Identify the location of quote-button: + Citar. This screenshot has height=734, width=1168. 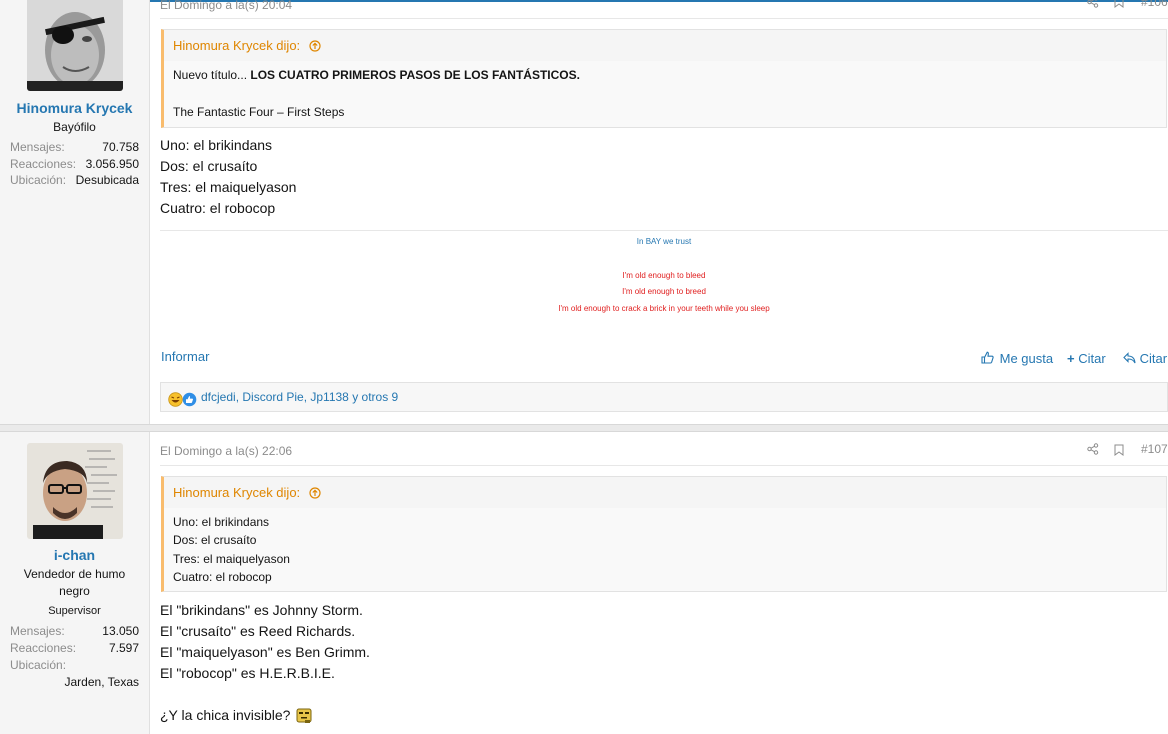
(1086, 358).